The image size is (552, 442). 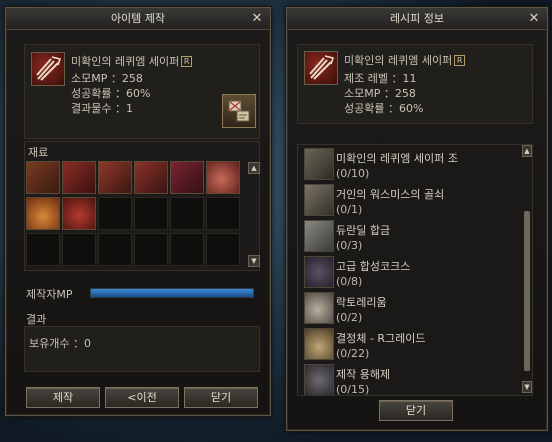 I want to click on stat-mp-row: 소모MP ：258, so click(x=380, y=93).